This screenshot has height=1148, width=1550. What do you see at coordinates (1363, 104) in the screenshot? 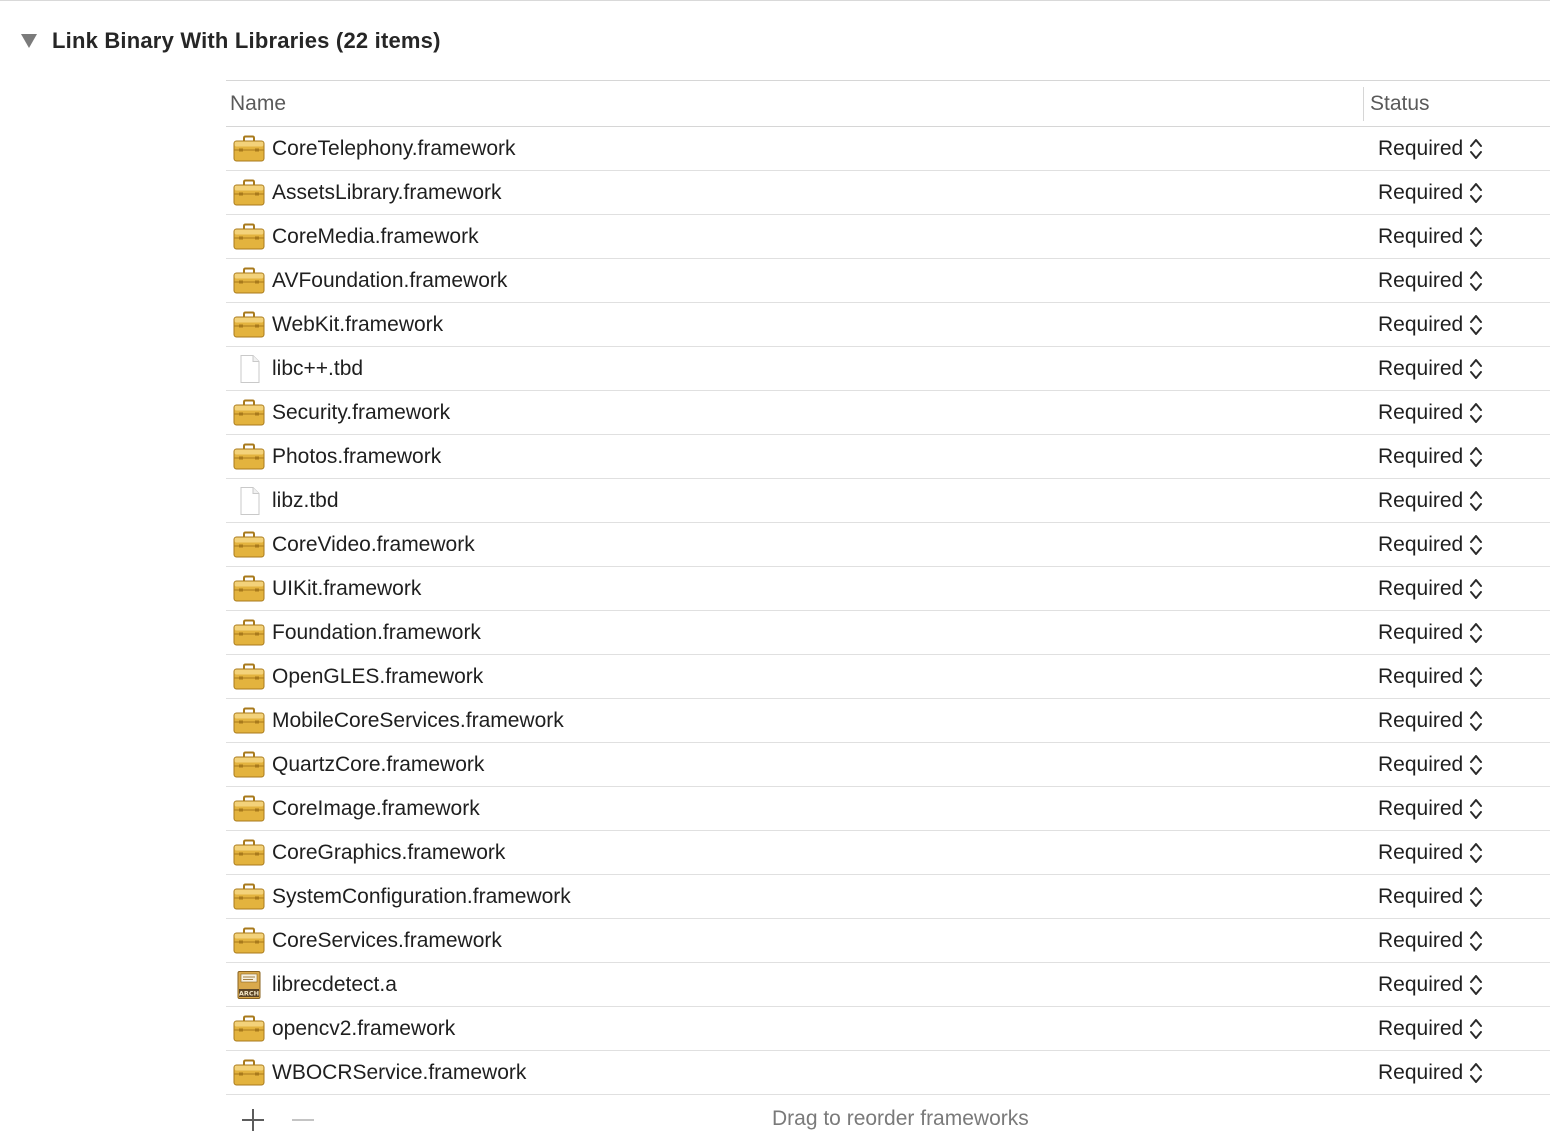
I see `column-divider` at bounding box center [1363, 104].